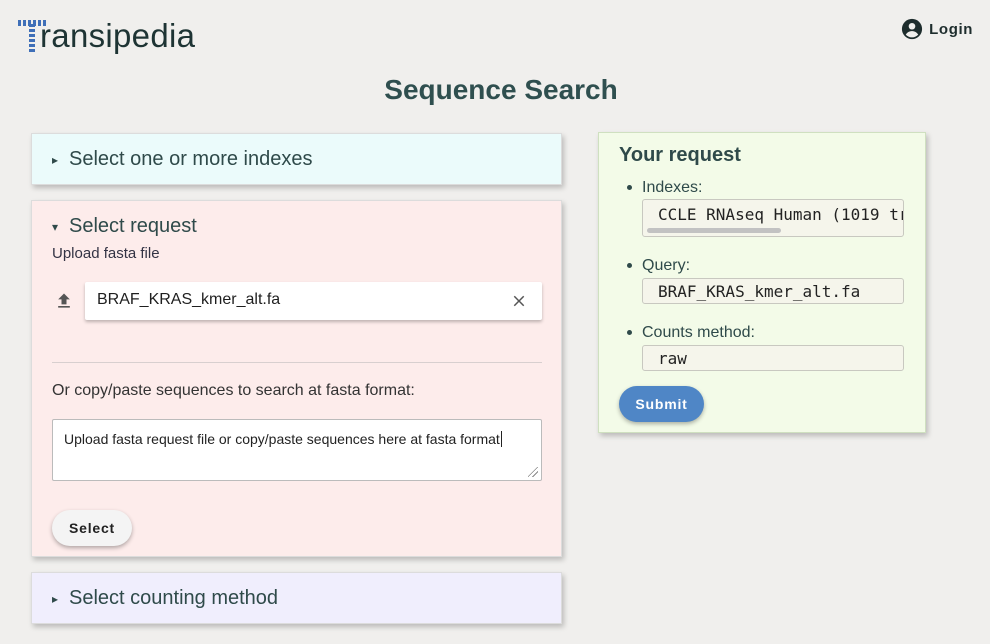 The height and width of the screenshot is (644, 990). What do you see at coordinates (698, 332) in the screenshot?
I see `counts-method-label: Counts method:` at bounding box center [698, 332].